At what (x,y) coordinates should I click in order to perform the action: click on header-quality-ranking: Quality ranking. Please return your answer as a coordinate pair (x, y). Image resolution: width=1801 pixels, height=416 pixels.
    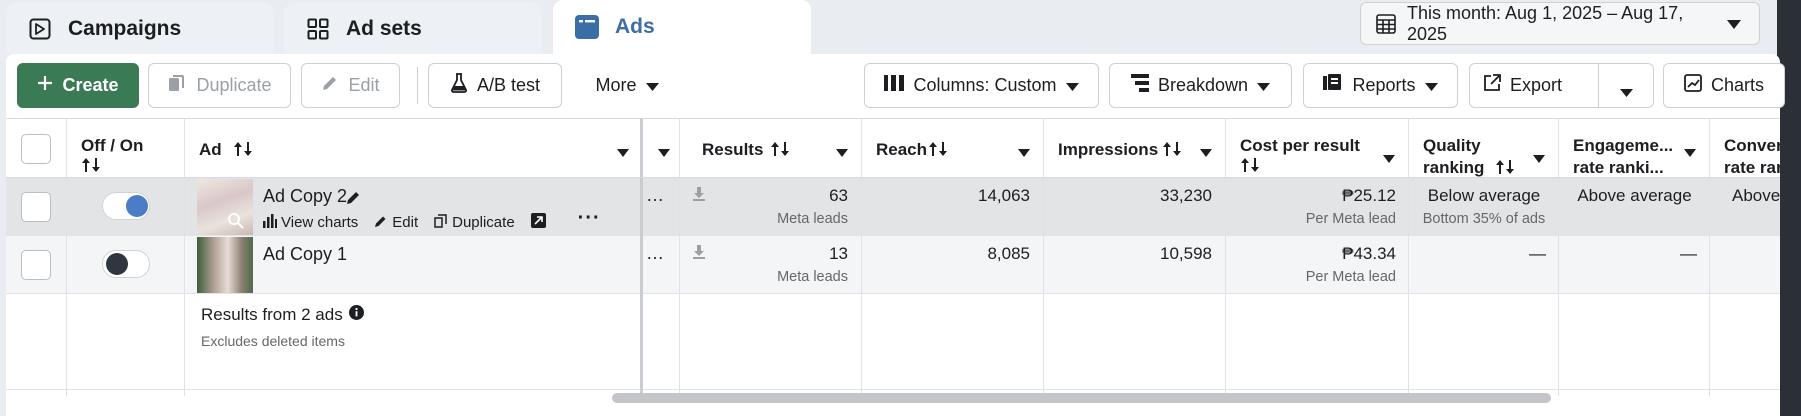
    Looking at the image, I should click on (1484, 148).